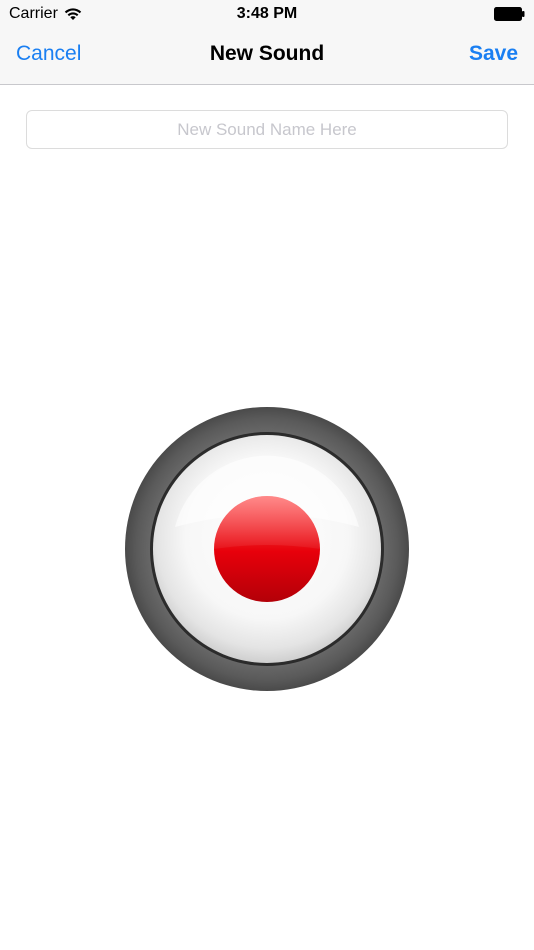  I want to click on save-button: Save, so click(493, 54).